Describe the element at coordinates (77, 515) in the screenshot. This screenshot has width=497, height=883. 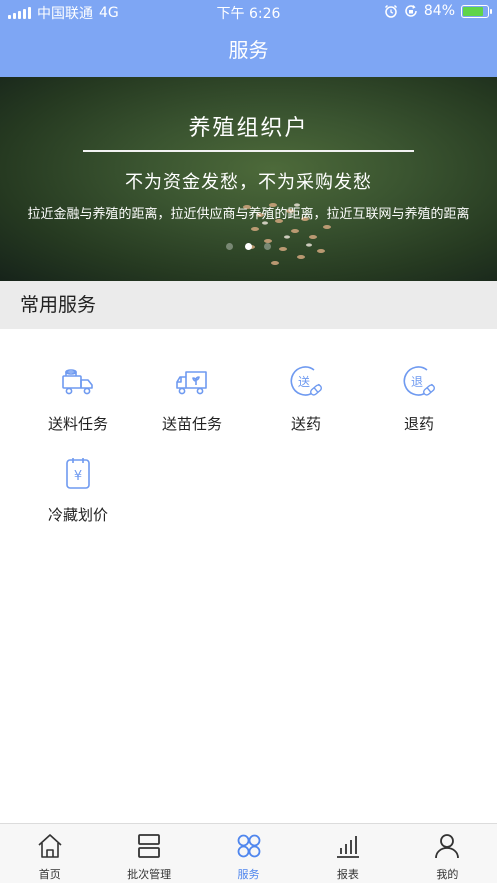
I see `service-label: 冷藏划价` at that location.